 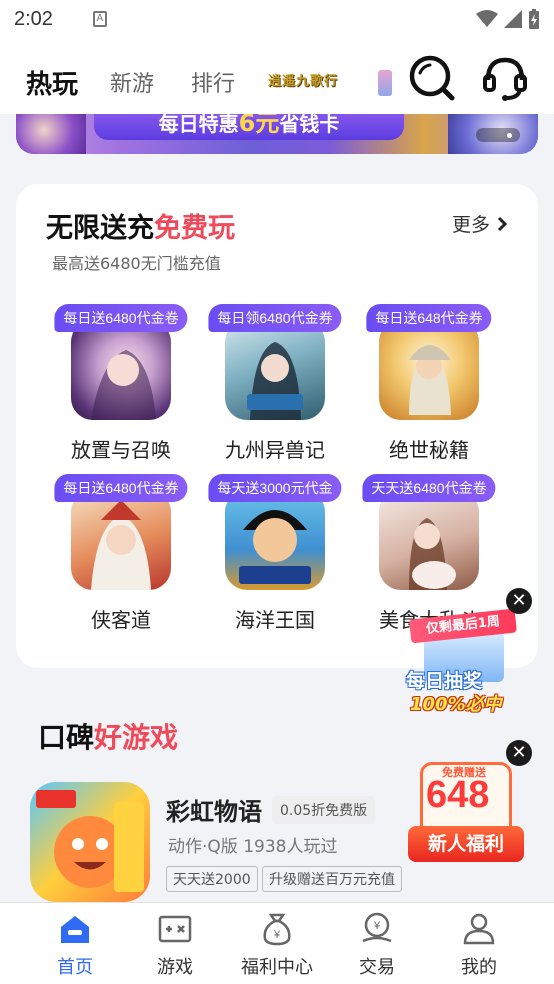 What do you see at coordinates (275, 318) in the screenshot?
I see `game-badge: 每日领6480代金券` at bounding box center [275, 318].